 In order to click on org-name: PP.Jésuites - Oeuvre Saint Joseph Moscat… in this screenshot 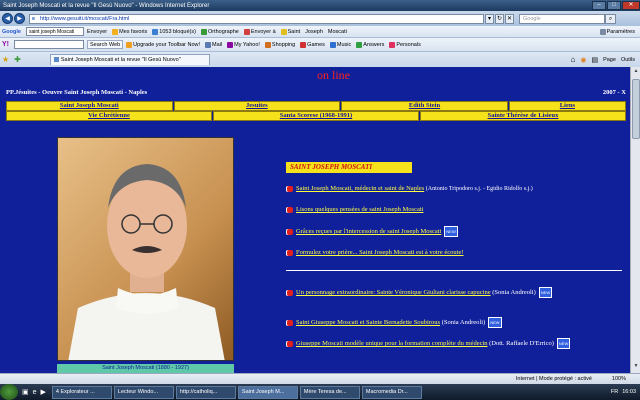, I will do `click(77, 92)`.